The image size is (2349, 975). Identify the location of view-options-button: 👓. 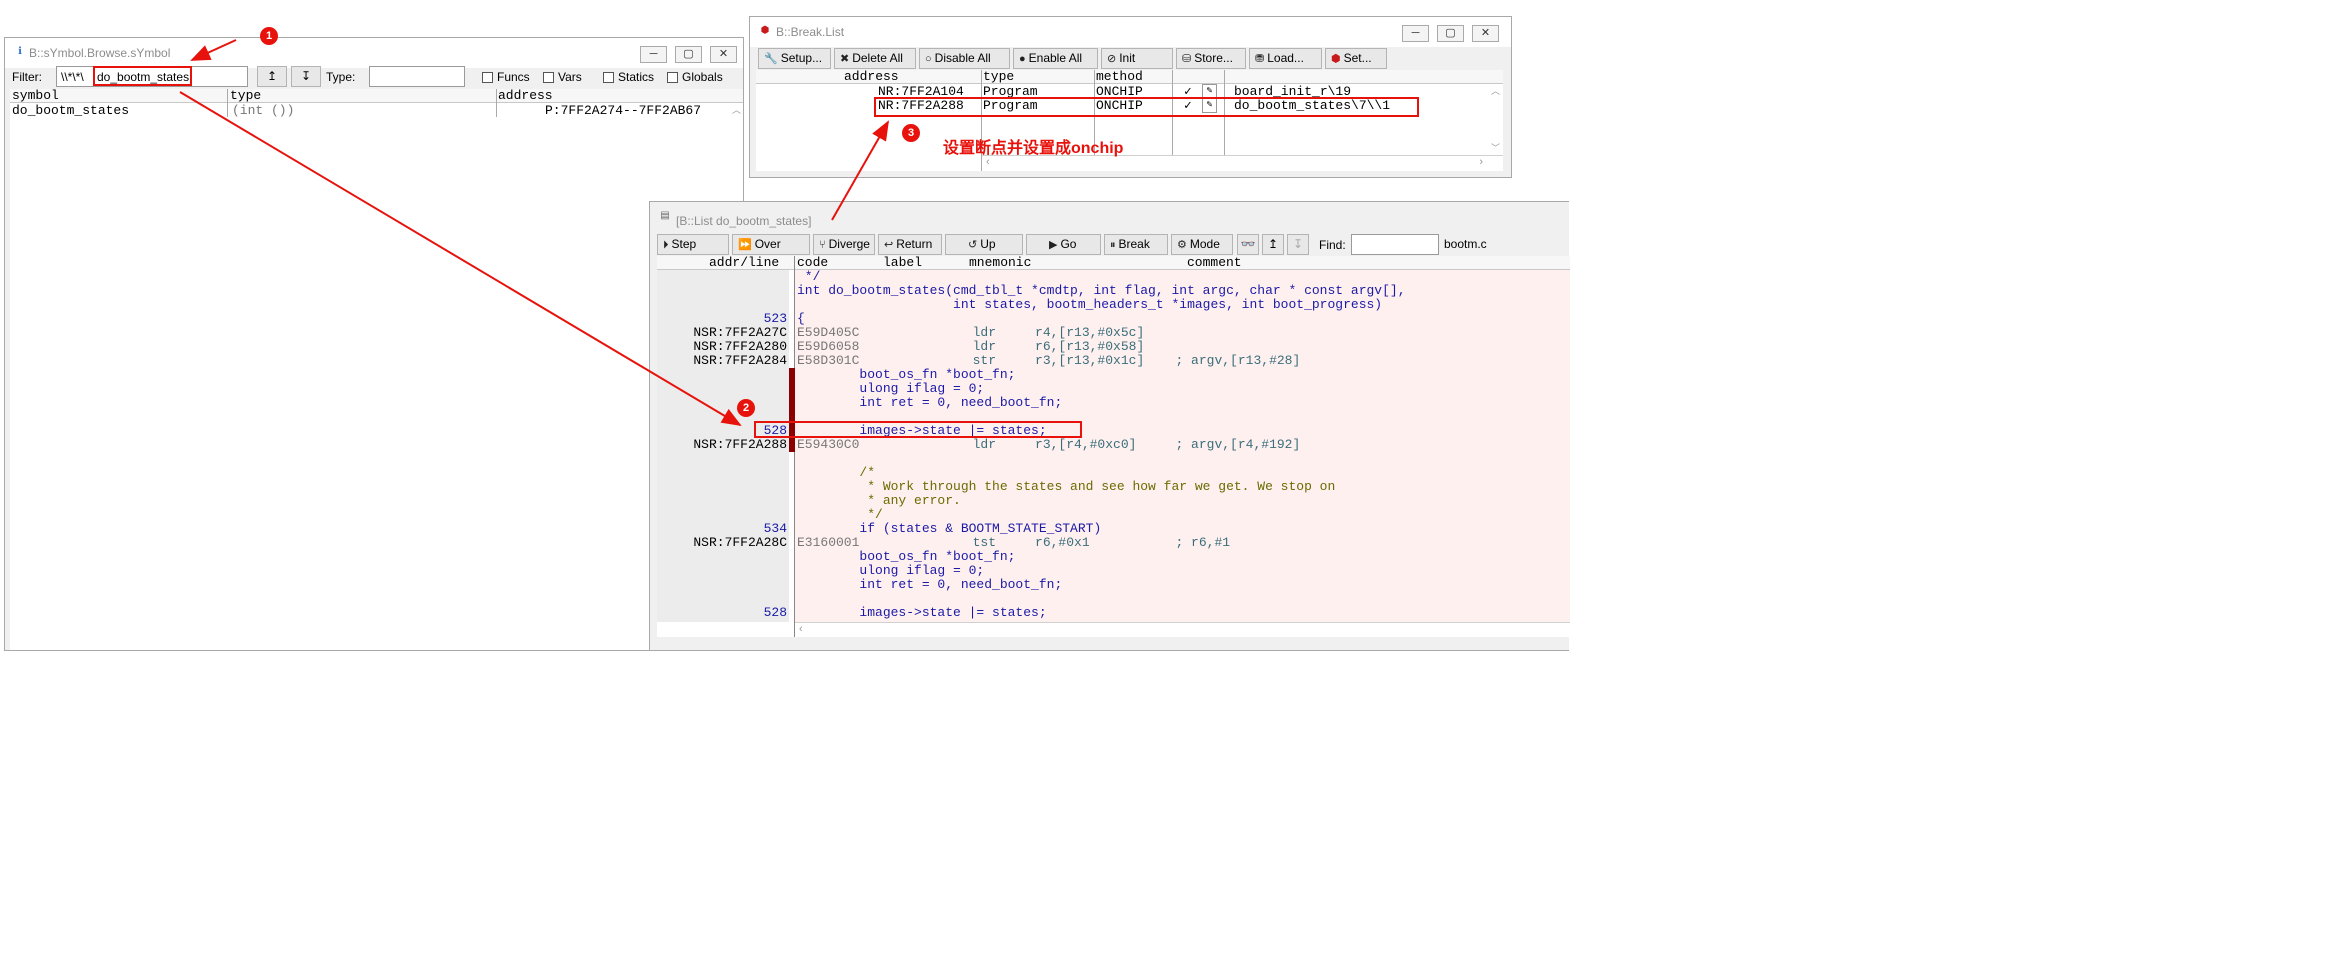
(1248, 244).